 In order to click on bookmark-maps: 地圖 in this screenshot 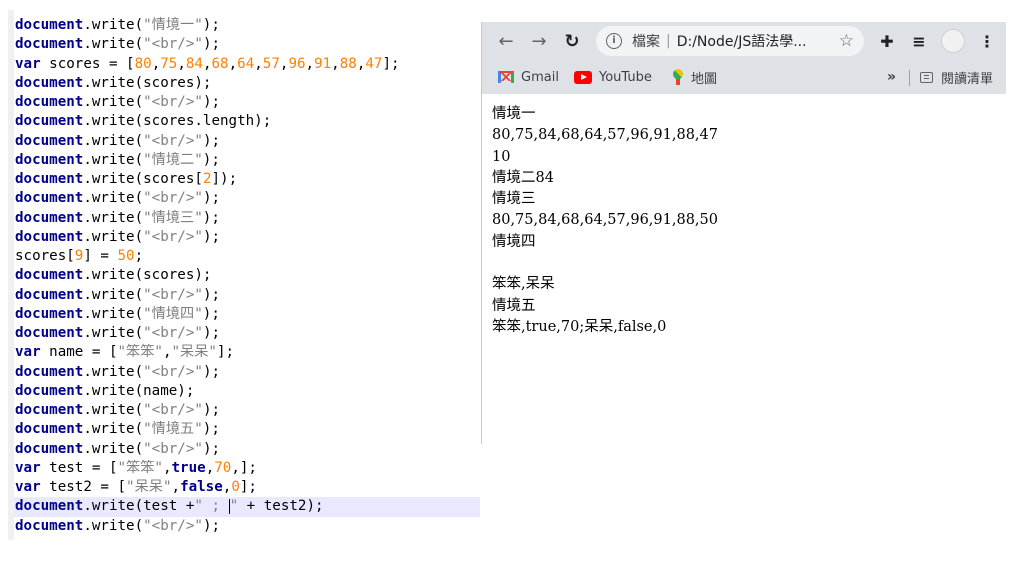, I will do `click(694, 77)`.